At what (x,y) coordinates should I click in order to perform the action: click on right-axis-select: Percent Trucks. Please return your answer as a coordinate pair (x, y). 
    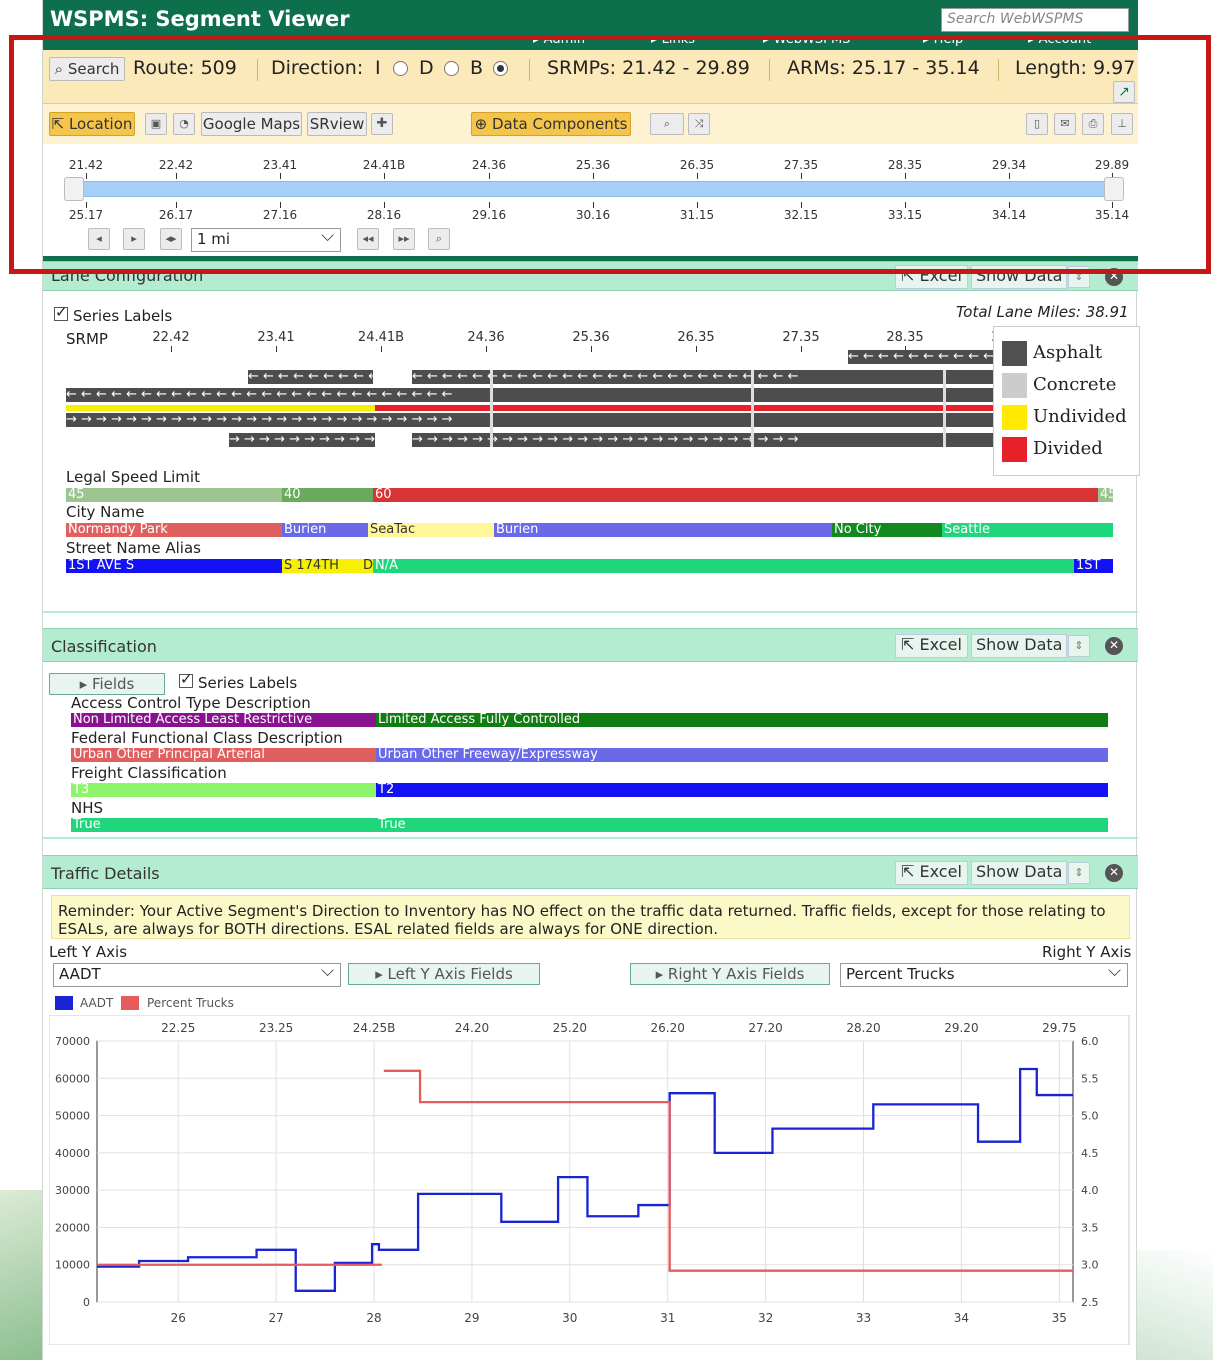
    Looking at the image, I should click on (984, 974).